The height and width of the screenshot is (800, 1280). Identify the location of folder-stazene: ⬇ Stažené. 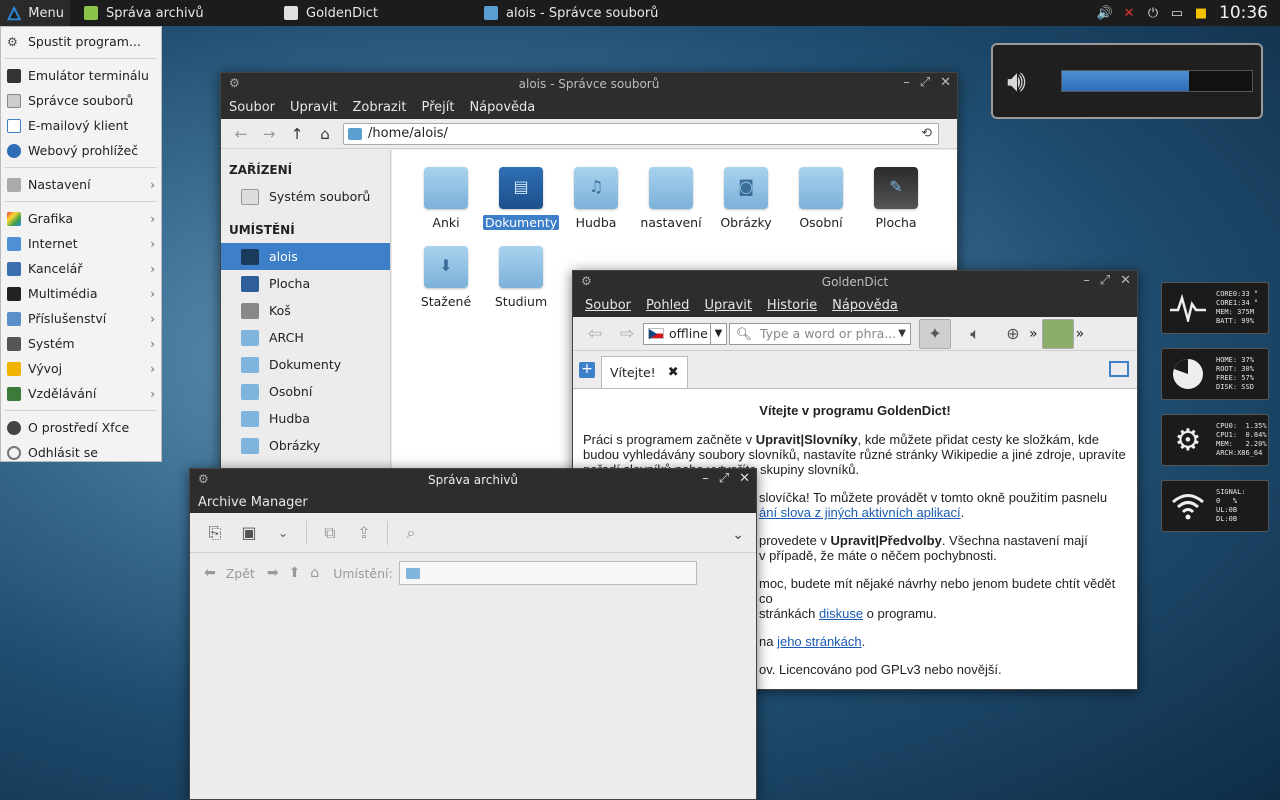
(446, 277).